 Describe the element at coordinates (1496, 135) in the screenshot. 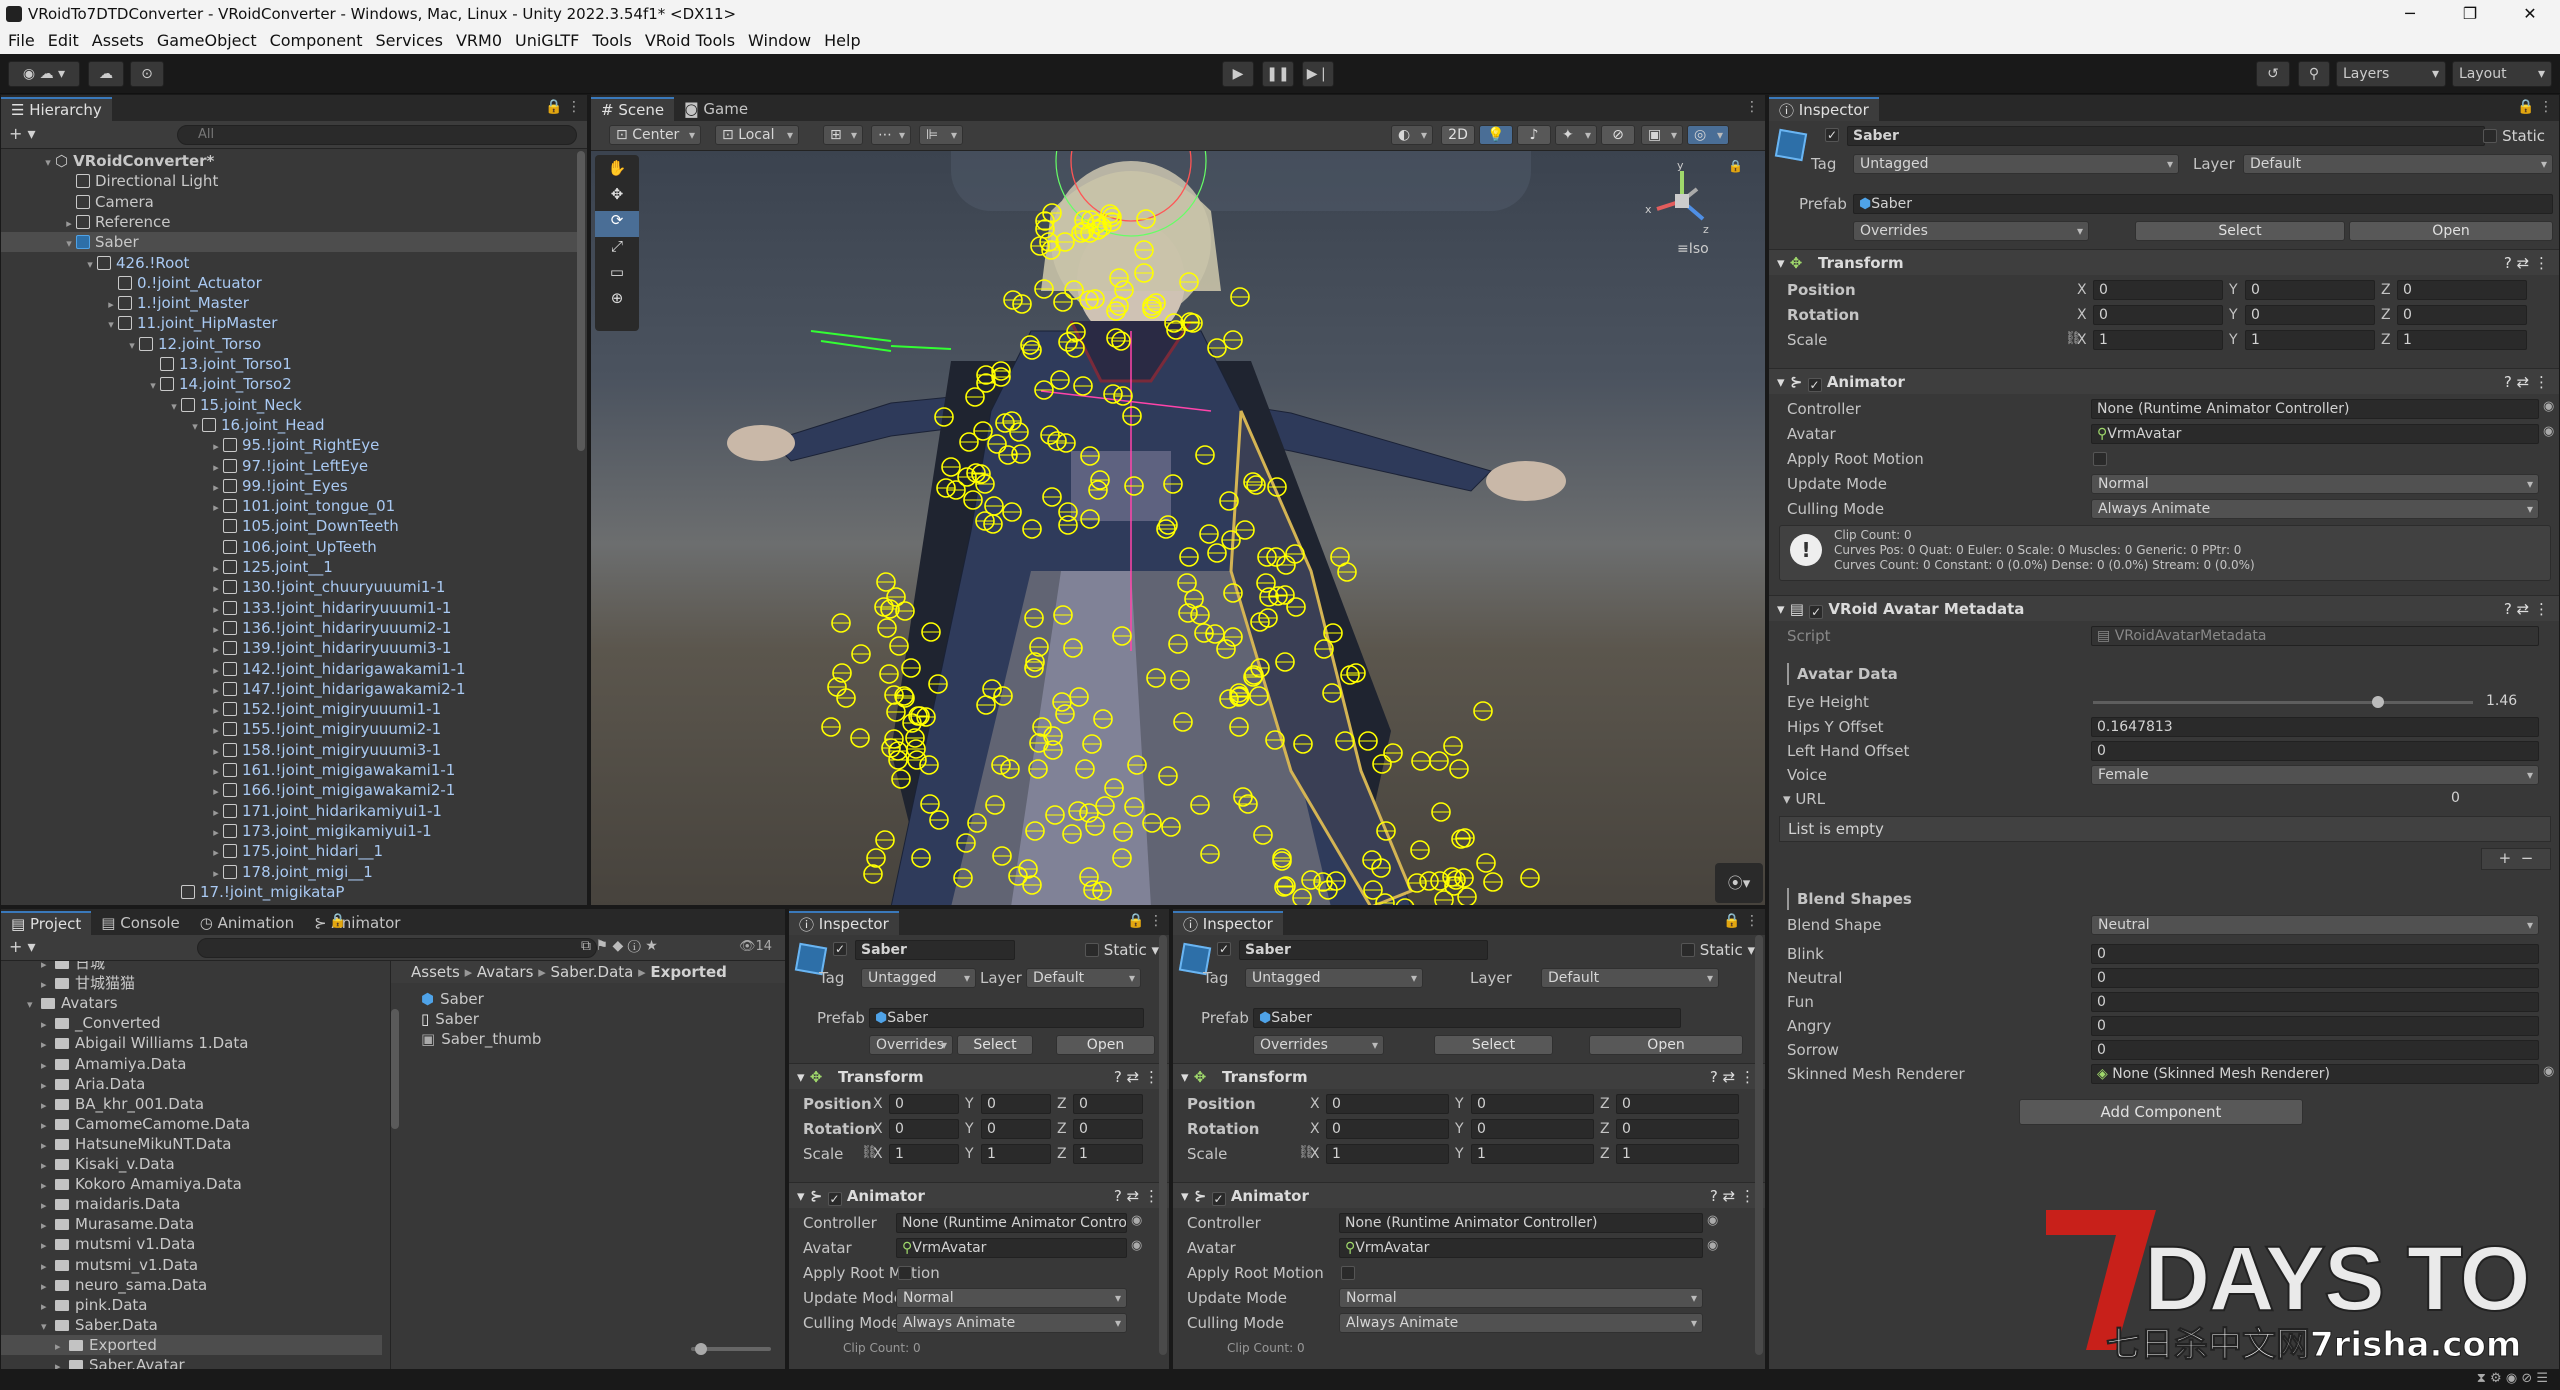

I see `lighting-icon: 💡` at that location.